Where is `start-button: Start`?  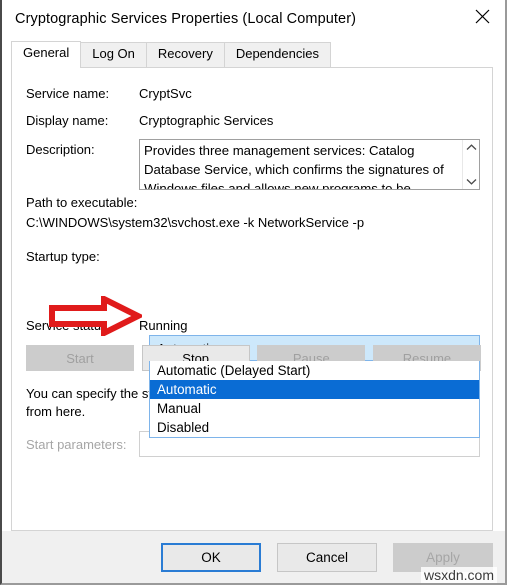
start-button: Start is located at coordinates (80, 358).